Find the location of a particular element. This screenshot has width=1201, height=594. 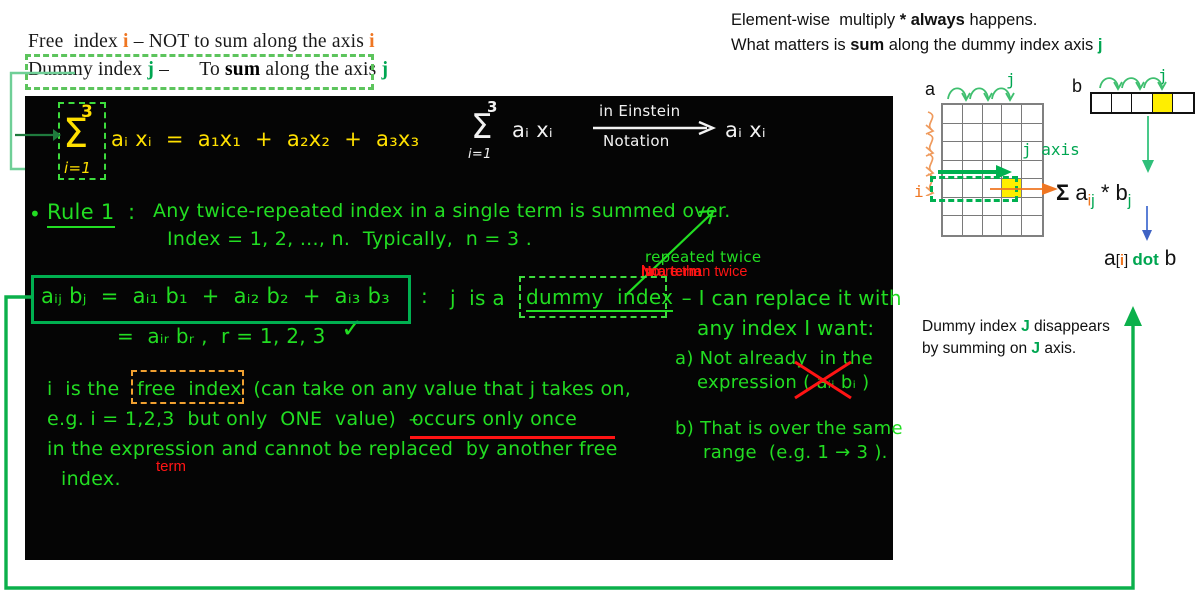

sum-note-pre: What matters is is located at coordinates (791, 45).